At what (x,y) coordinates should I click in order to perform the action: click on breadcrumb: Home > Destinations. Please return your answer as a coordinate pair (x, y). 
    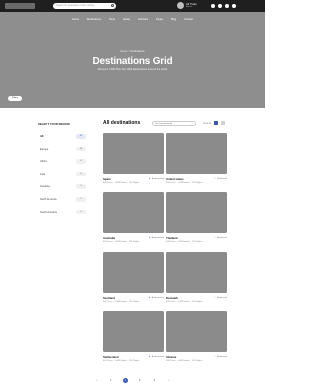
    Looking at the image, I should click on (132, 51).